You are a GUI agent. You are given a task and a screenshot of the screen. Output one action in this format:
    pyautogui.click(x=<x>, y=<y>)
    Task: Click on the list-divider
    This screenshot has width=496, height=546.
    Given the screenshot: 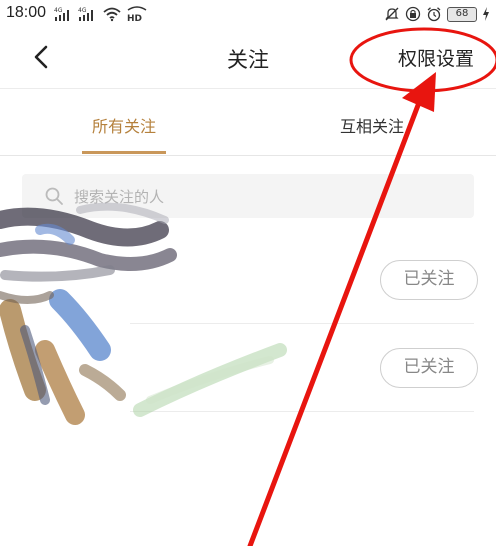 What is the action you would take?
    pyautogui.click(x=302, y=411)
    